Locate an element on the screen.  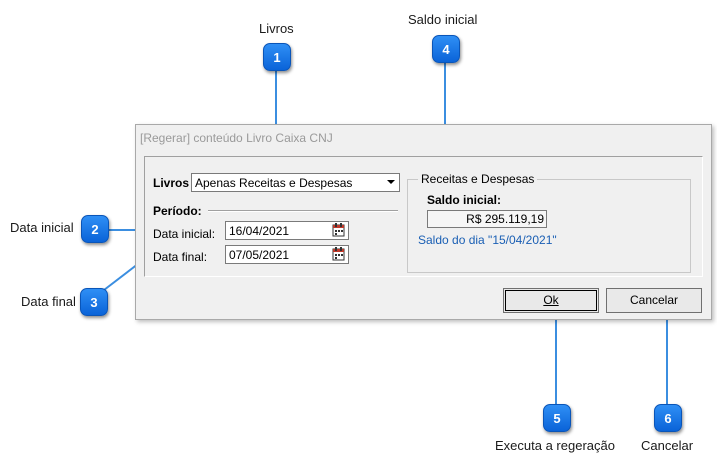
periodo-divider is located at coordinates (303, 211).